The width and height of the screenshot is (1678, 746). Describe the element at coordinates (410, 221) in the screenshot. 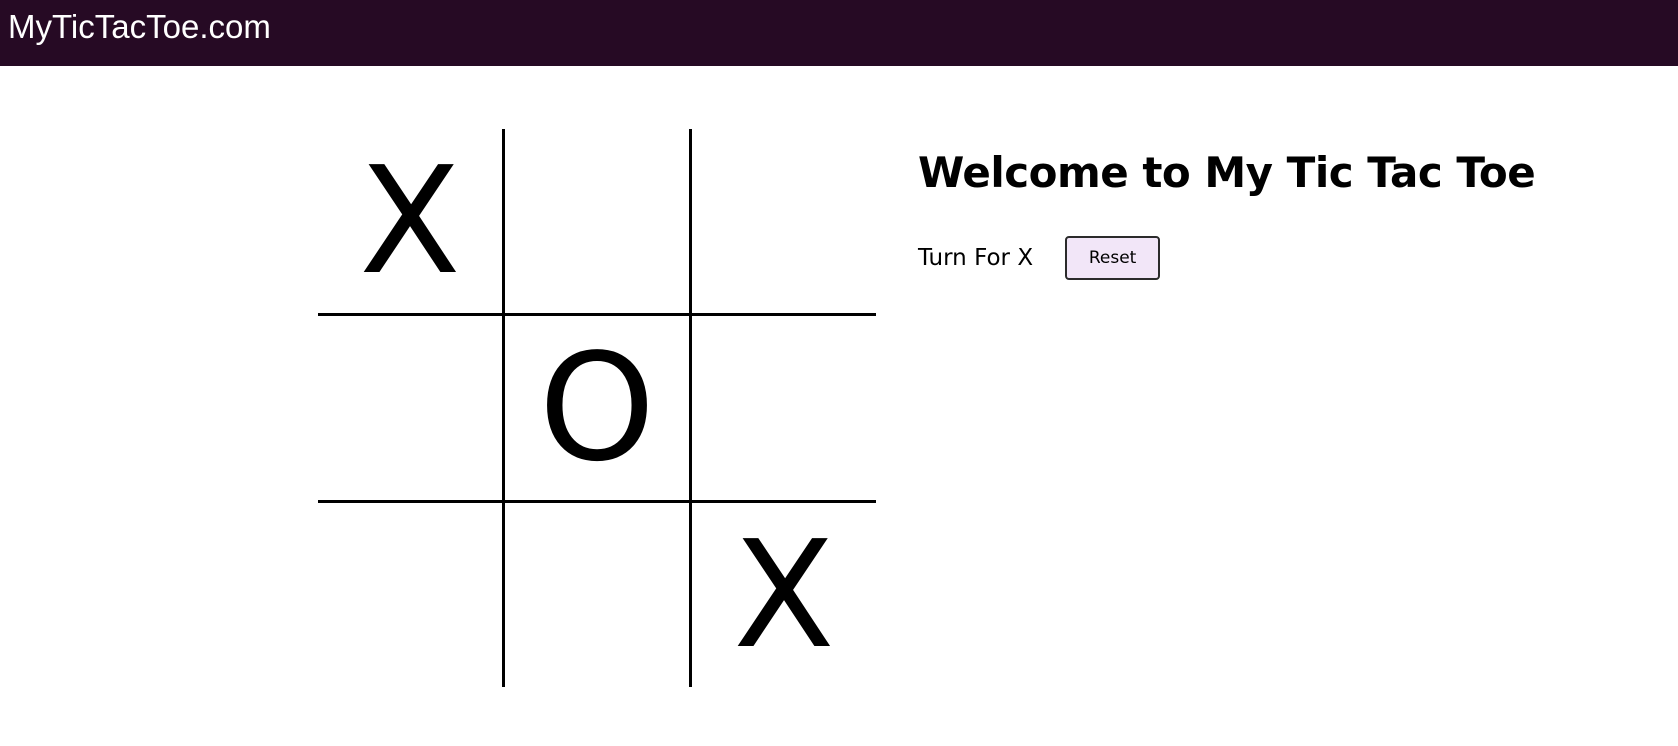

I see `board-cell-1: X` at that location.